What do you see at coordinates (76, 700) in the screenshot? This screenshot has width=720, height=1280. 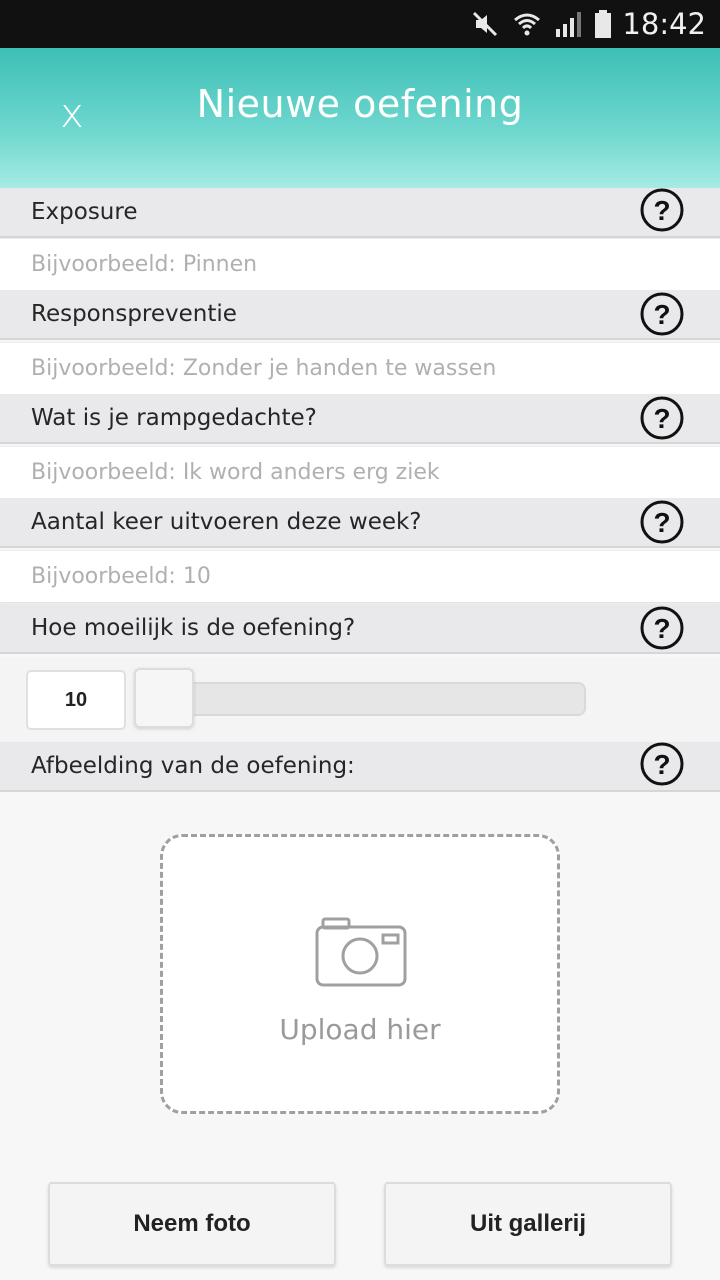 I see `difficulty-value: 10` at bounding box center [76, 700].